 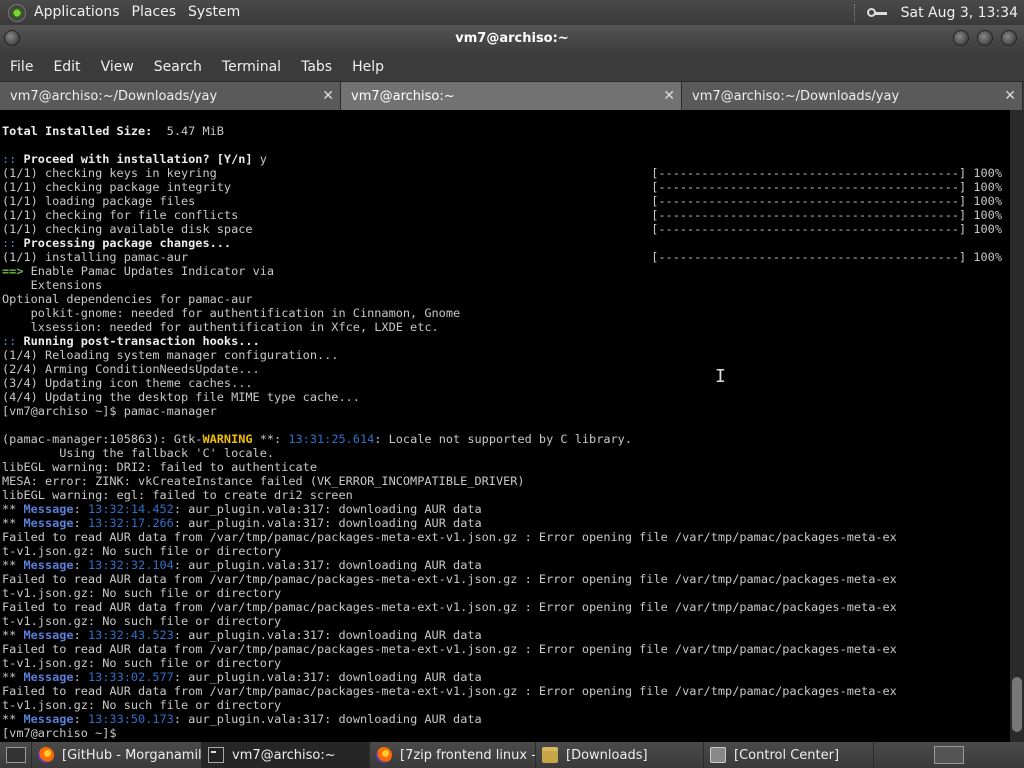 I want to click on terminal-line: Extensions, so click(x=52, y=285).